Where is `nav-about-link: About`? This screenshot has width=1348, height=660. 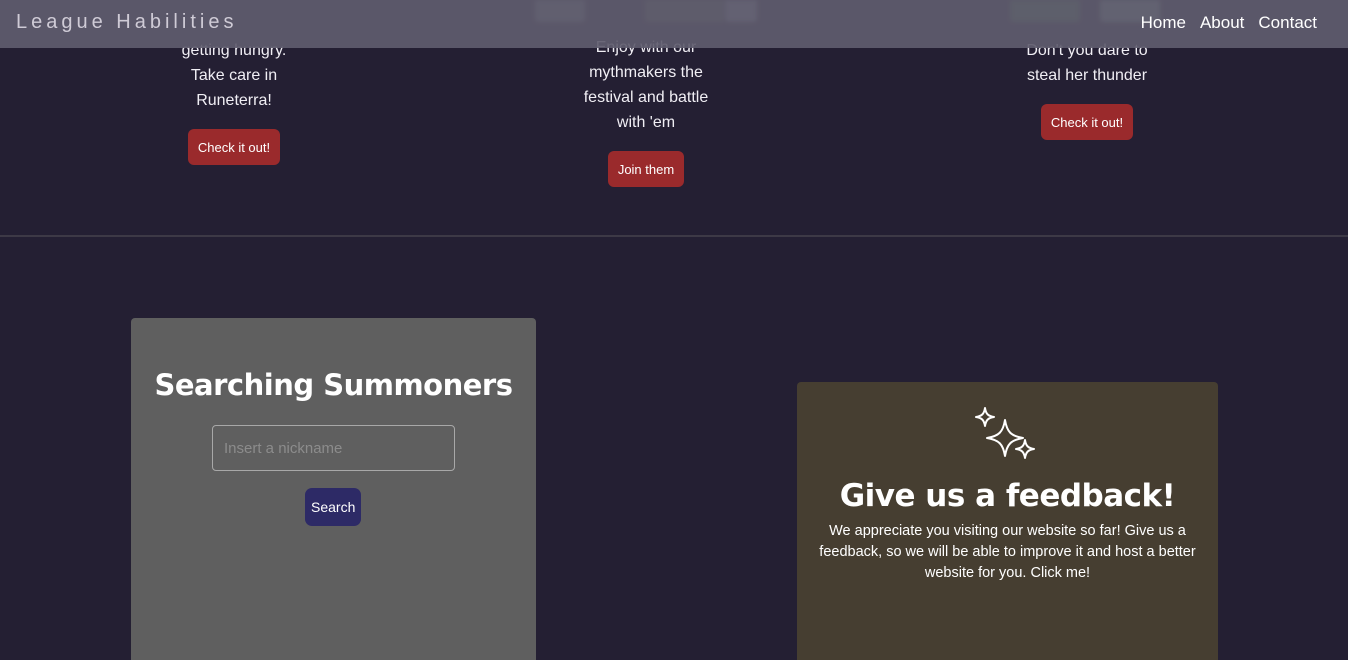 nav-about-link: About is located at coordinates (1222, 23).